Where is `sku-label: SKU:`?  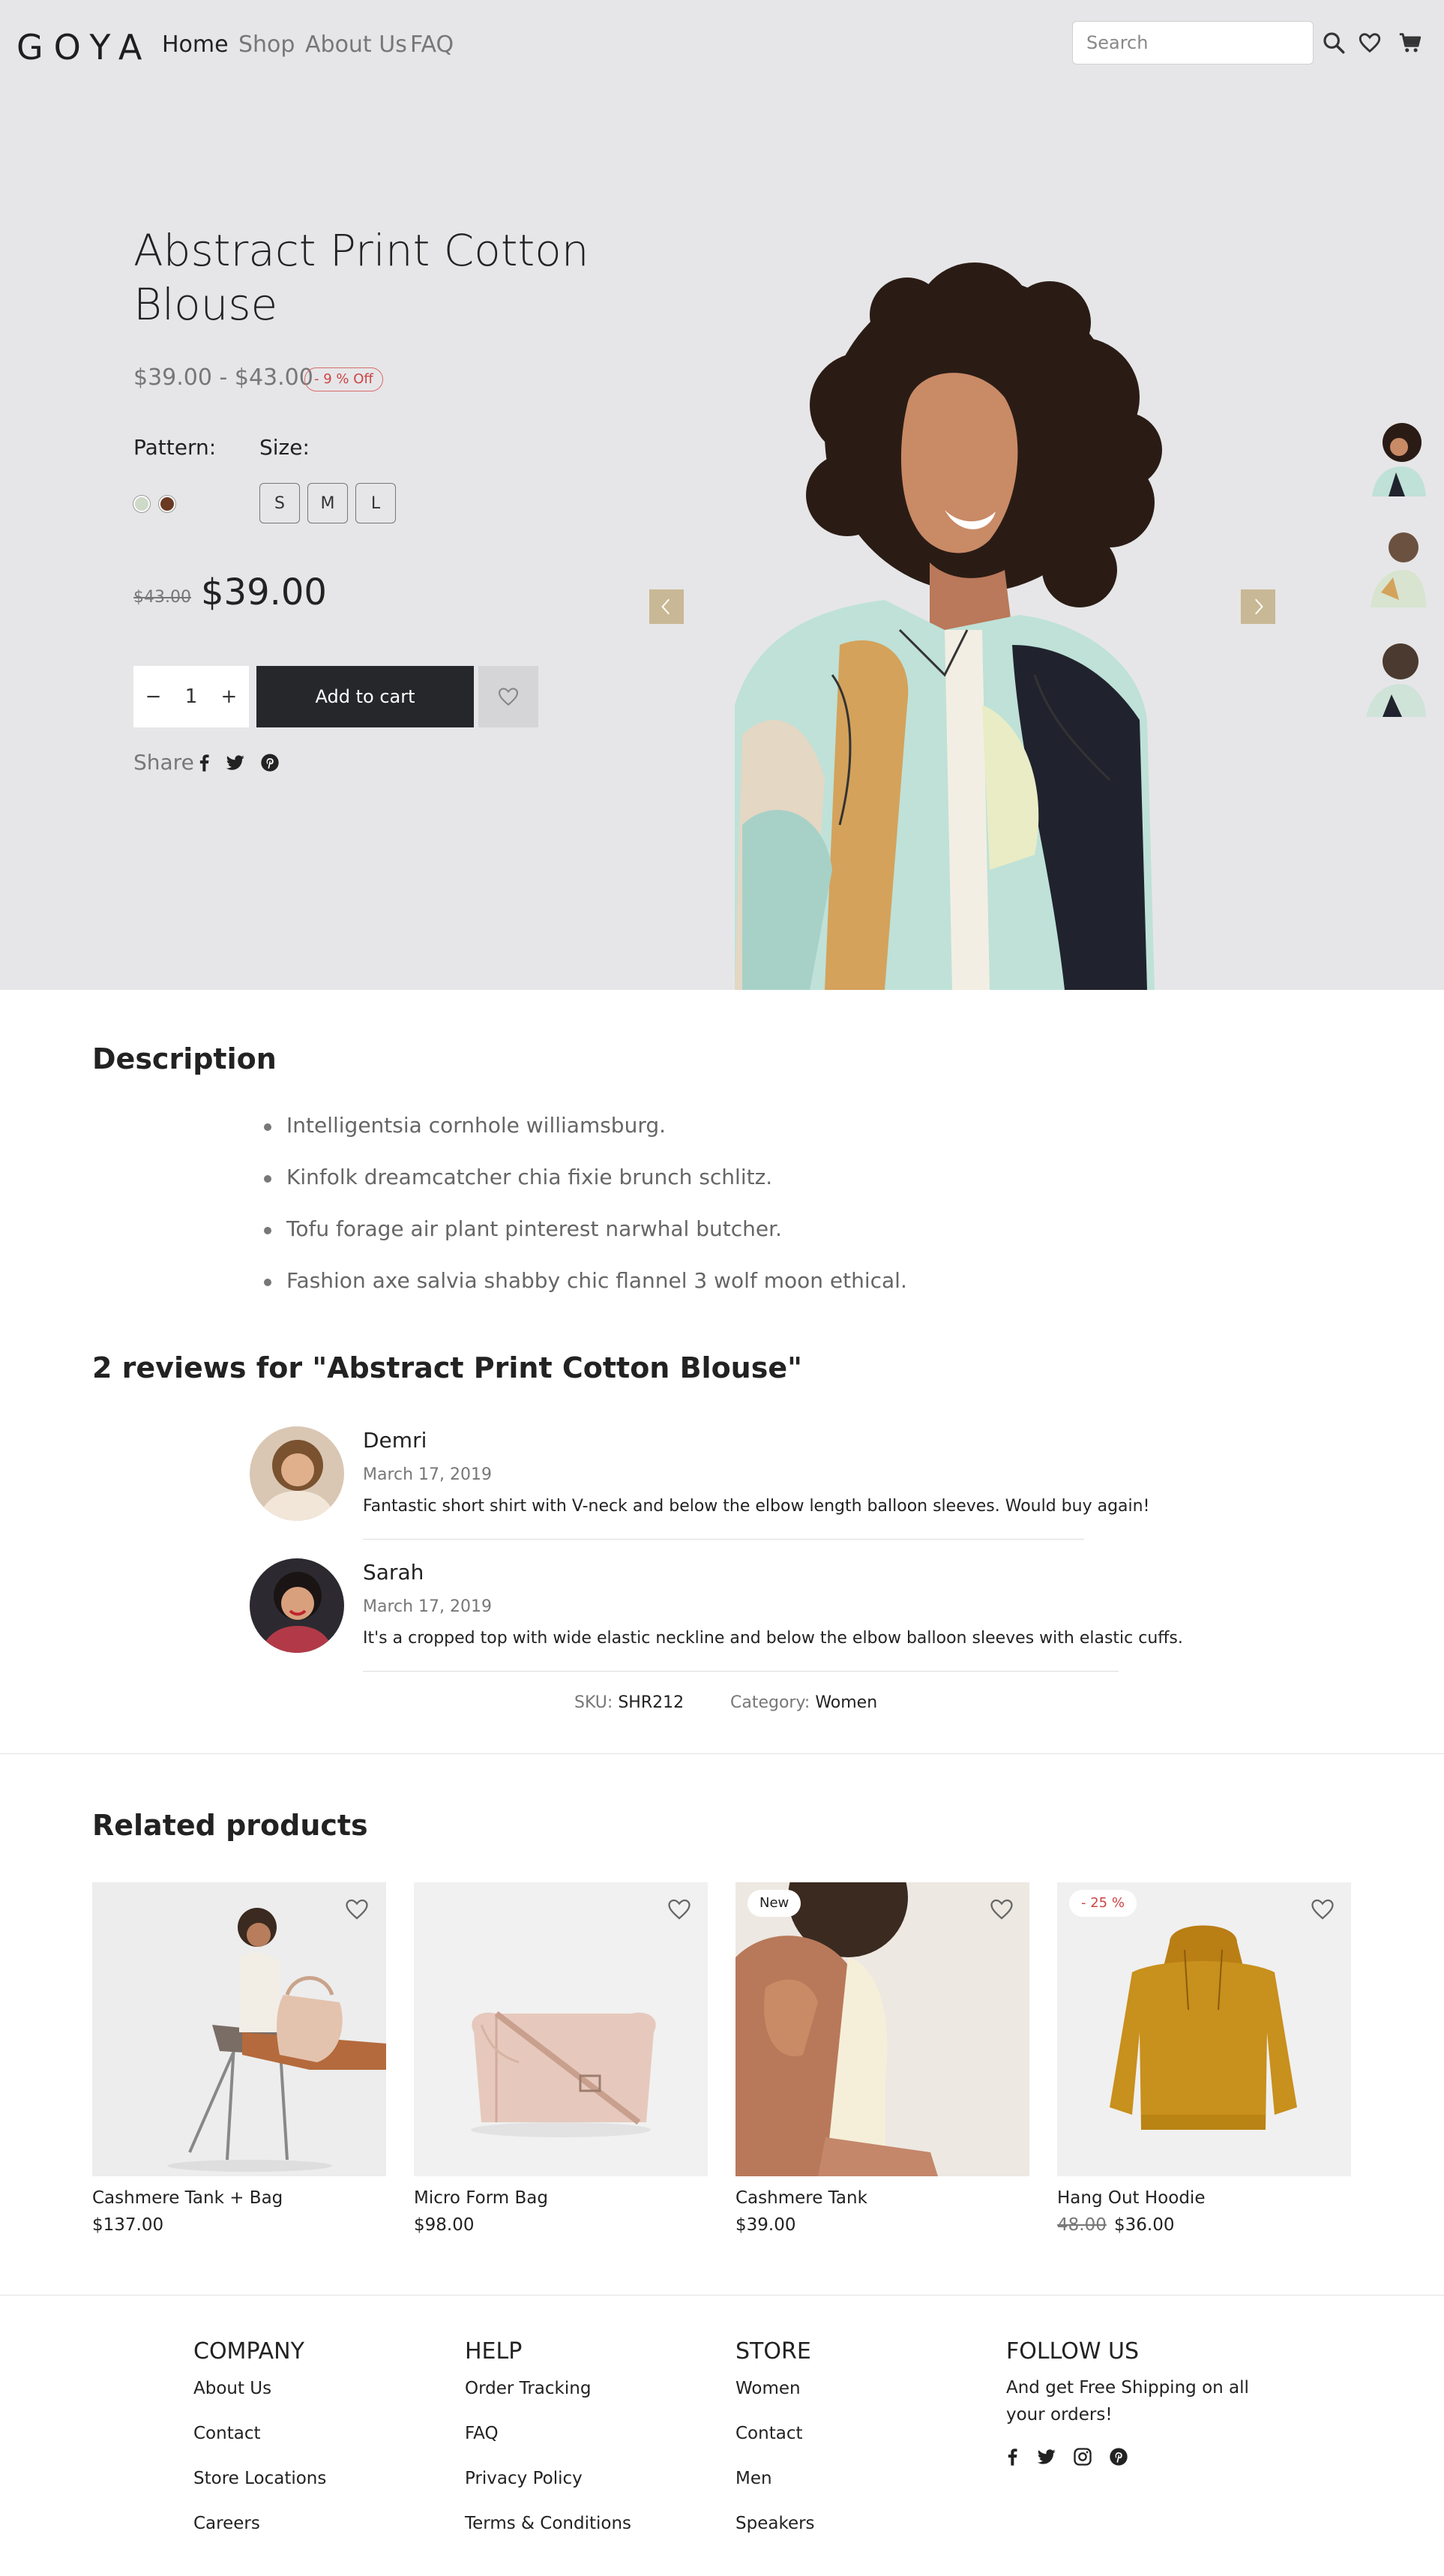 sku-label: SKU: is located at coordinates (593, 1703).